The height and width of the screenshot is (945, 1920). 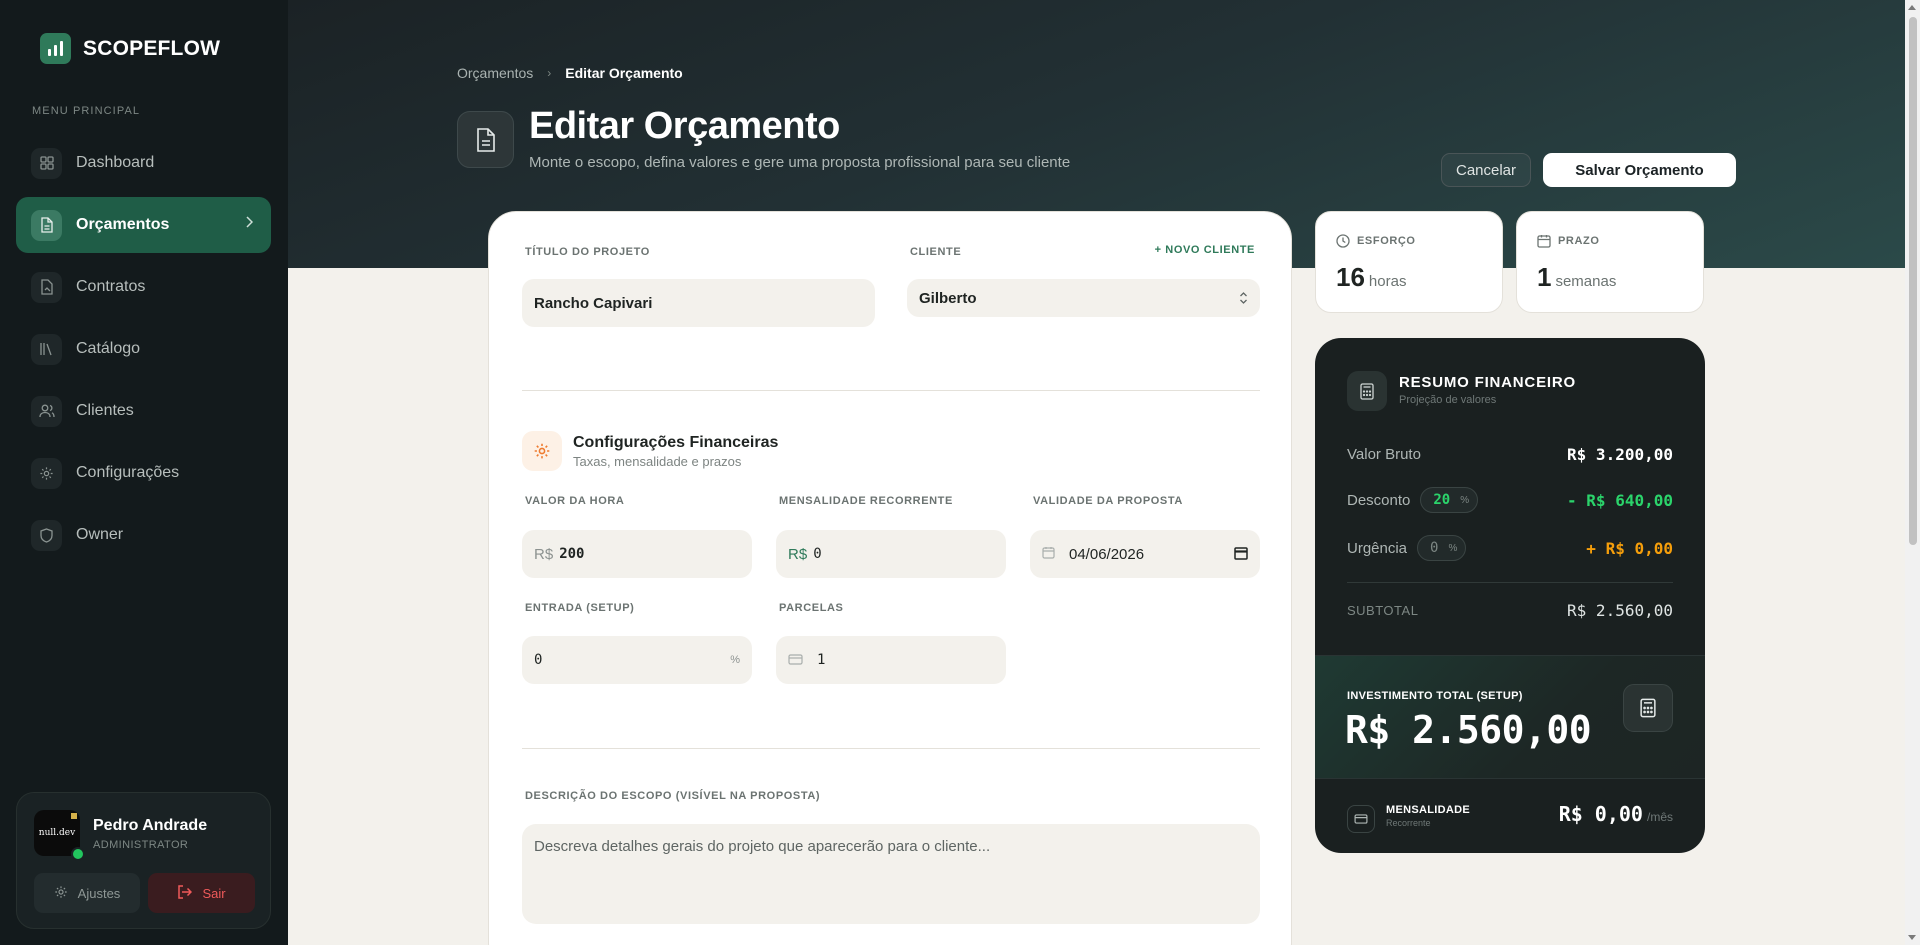 What do you see at coordinates (214, 893) in the screenshot?
I see `logout-label: Sair` at bounding box center [214, 893].